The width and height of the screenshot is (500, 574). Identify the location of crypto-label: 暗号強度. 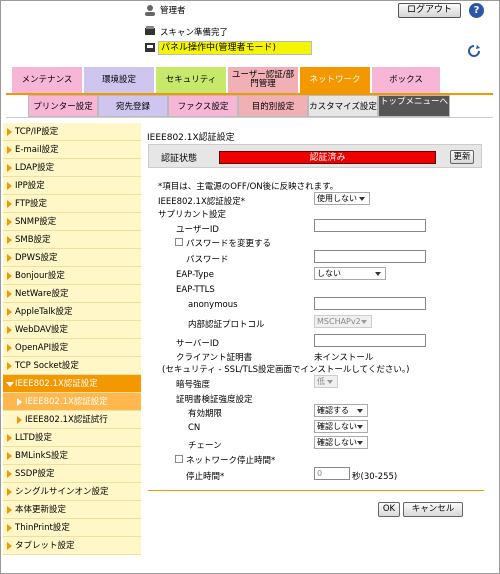
(193, 385).